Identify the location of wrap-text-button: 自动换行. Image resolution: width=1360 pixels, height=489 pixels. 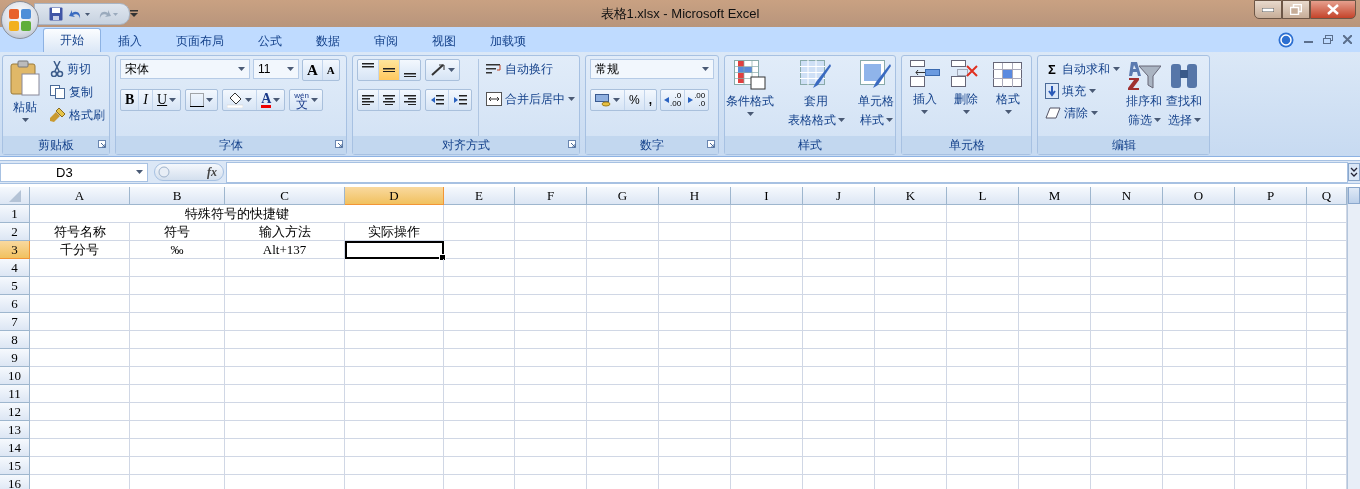
(530, 69).